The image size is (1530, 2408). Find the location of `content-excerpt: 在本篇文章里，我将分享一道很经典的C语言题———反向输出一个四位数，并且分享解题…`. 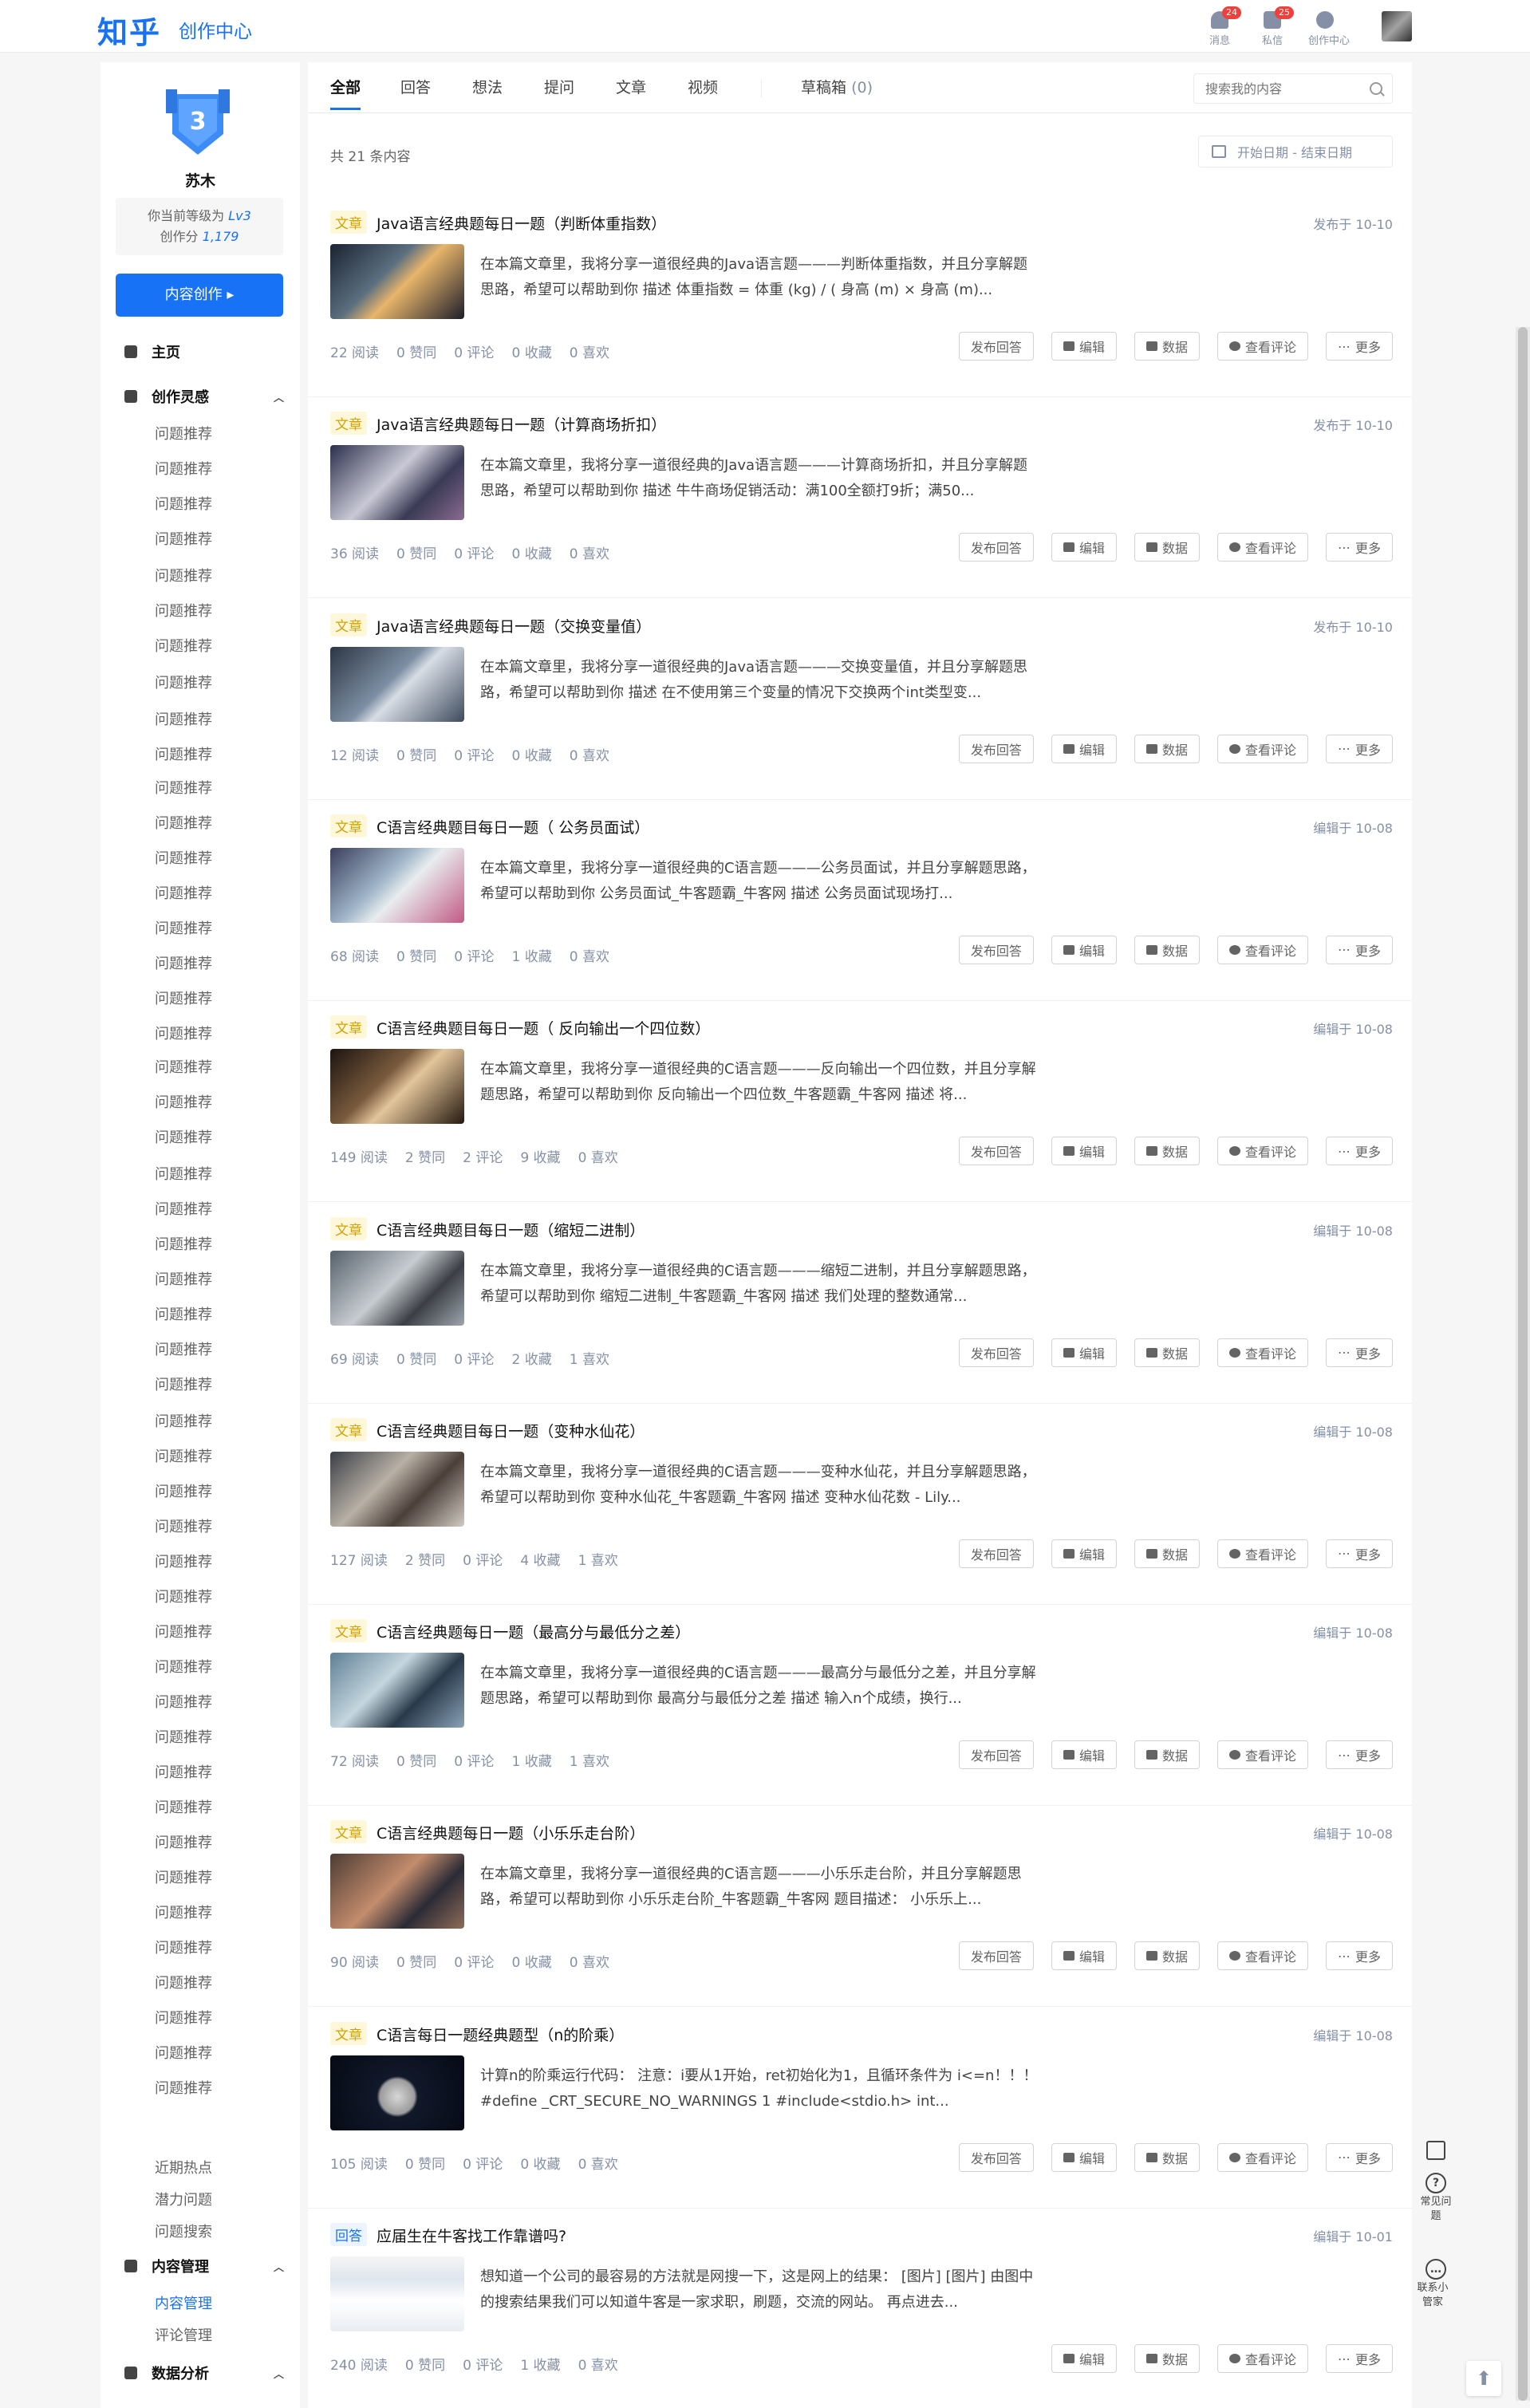

content-excerpt: 在本篇文章里，我将分享一道很经典的C语言题———反向输出一个四位数，并且分享解题… is located at coordinates (759, 1082).